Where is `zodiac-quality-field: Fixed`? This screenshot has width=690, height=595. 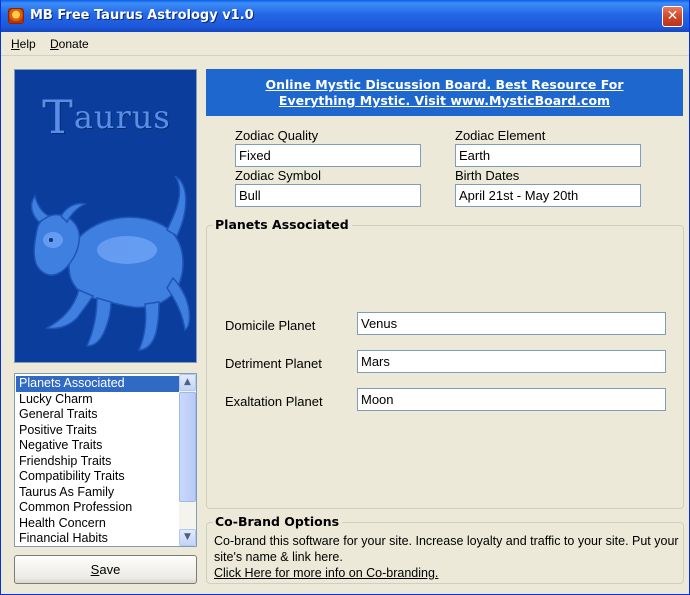
zodiac-quality-field: Fixed is located at coordinates (328, 155).